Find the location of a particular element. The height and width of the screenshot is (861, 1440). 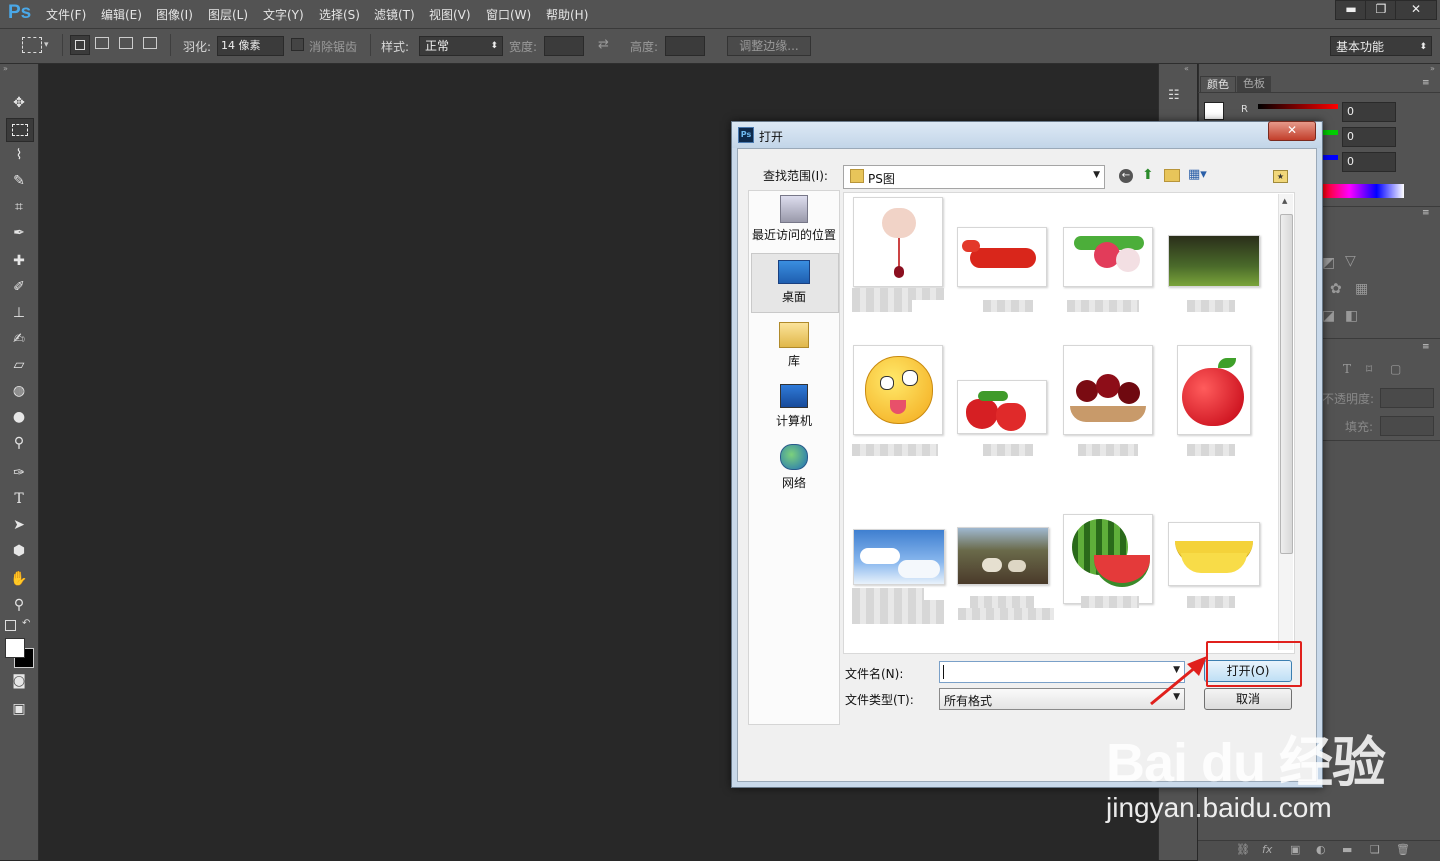

posterize-icon: ◧ is located at coordinates (1351, 316).